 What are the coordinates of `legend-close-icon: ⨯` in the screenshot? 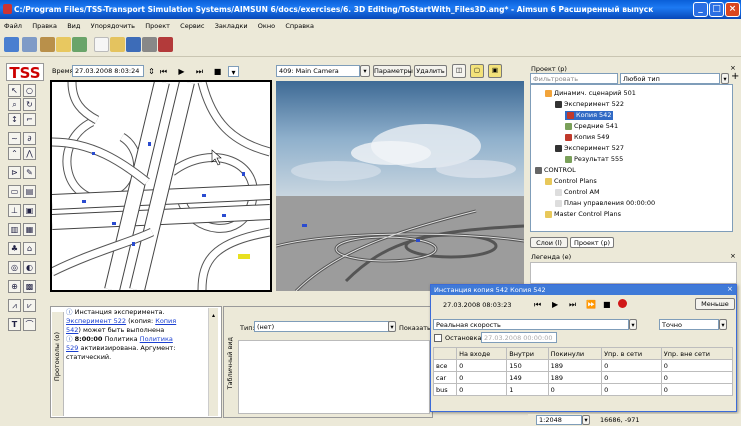 It's located at (733, 256).